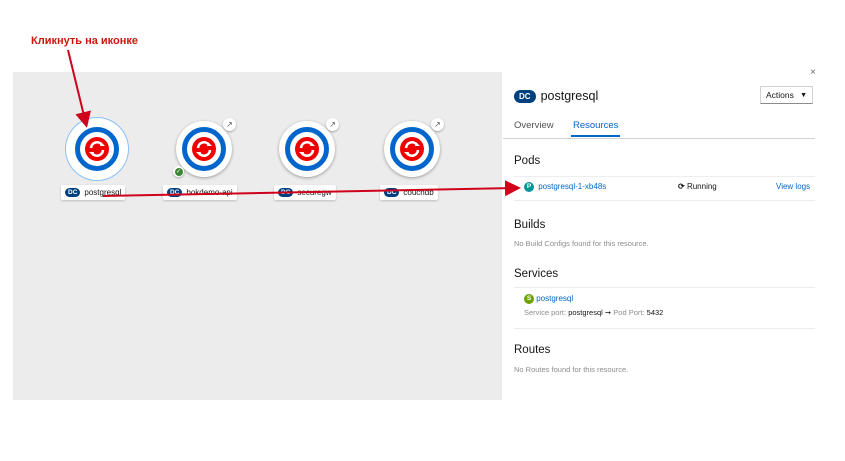 The width and height of the screenshot is (845, 461). Describe the element at coordinates (534, 125) in the screenshot. I see `tab-overview: Overview` at that location.